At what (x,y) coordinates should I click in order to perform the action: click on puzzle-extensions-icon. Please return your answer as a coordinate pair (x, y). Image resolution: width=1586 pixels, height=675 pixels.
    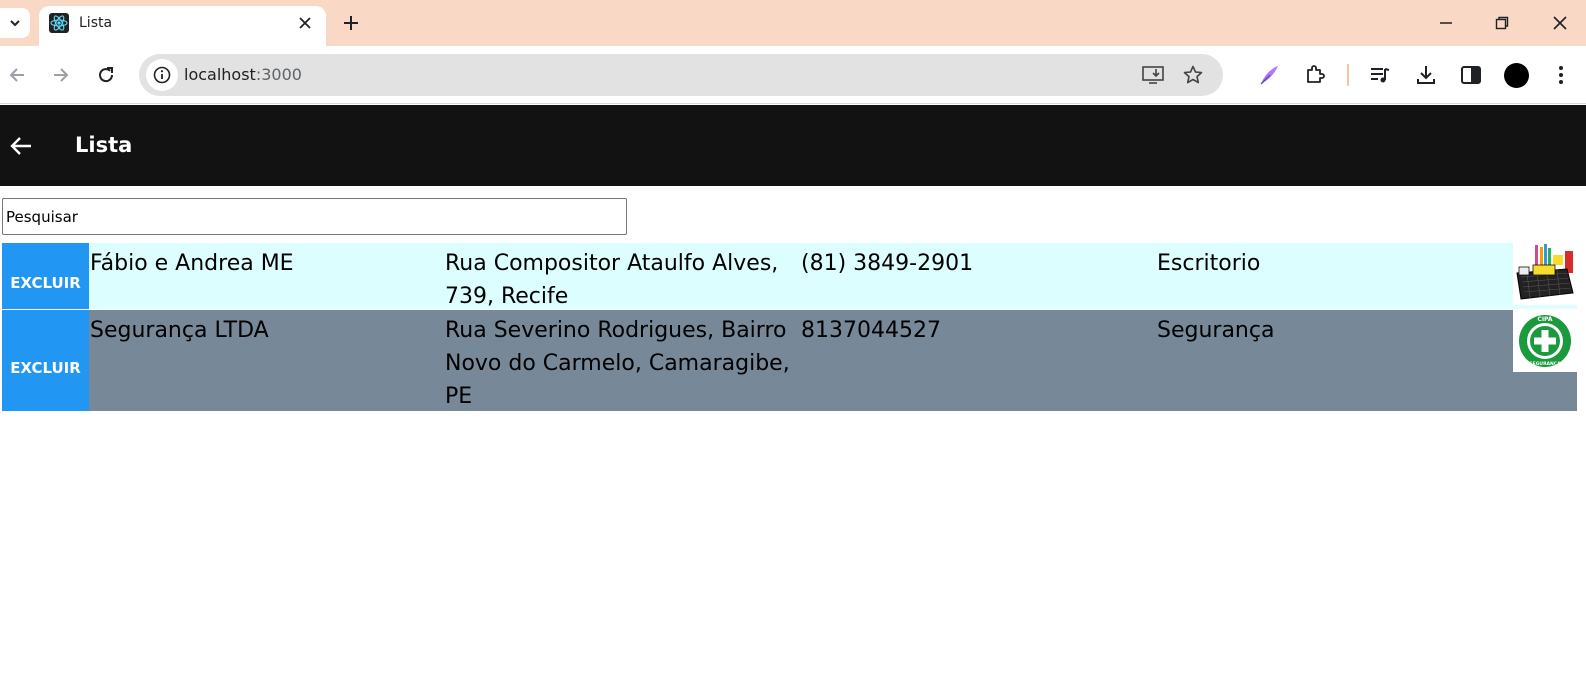
    Looking at the image, I should click on (1315, 75).